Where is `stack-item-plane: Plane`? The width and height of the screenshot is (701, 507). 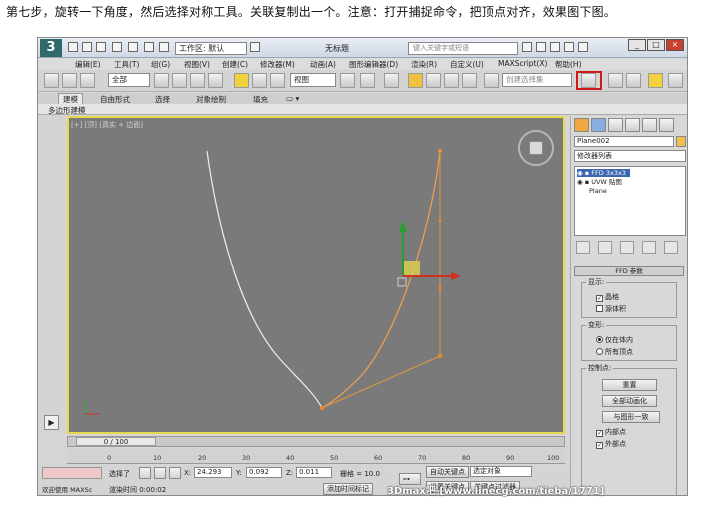 stack-item-plane: Plane is located at coordinates (598, 191).